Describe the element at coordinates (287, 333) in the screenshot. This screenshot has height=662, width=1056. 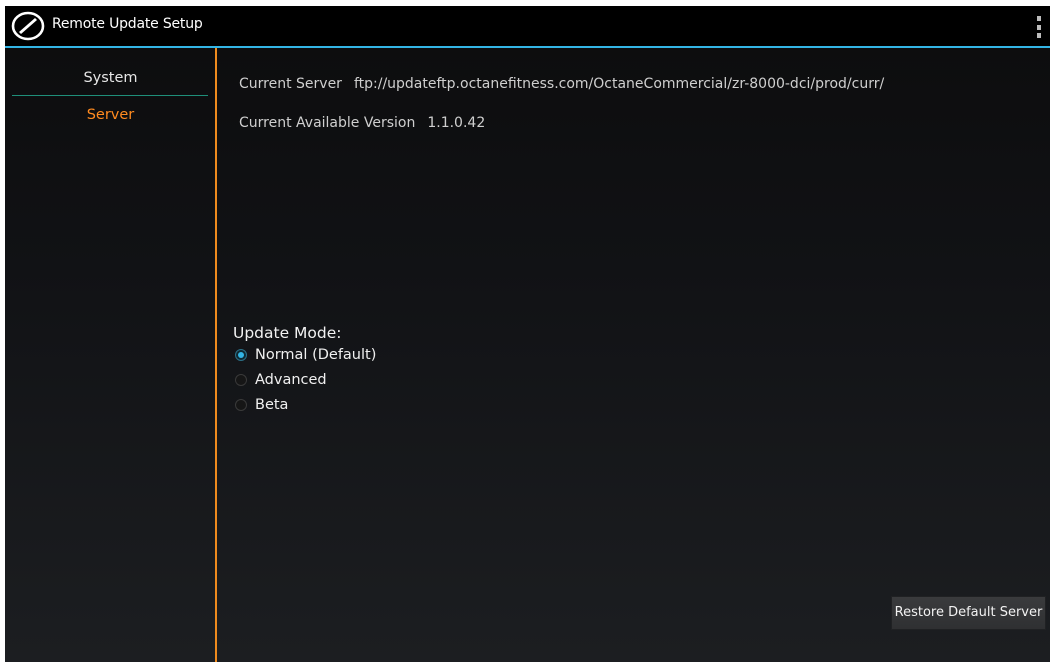
I see `update-mode-title: Update Mode:` at that location.